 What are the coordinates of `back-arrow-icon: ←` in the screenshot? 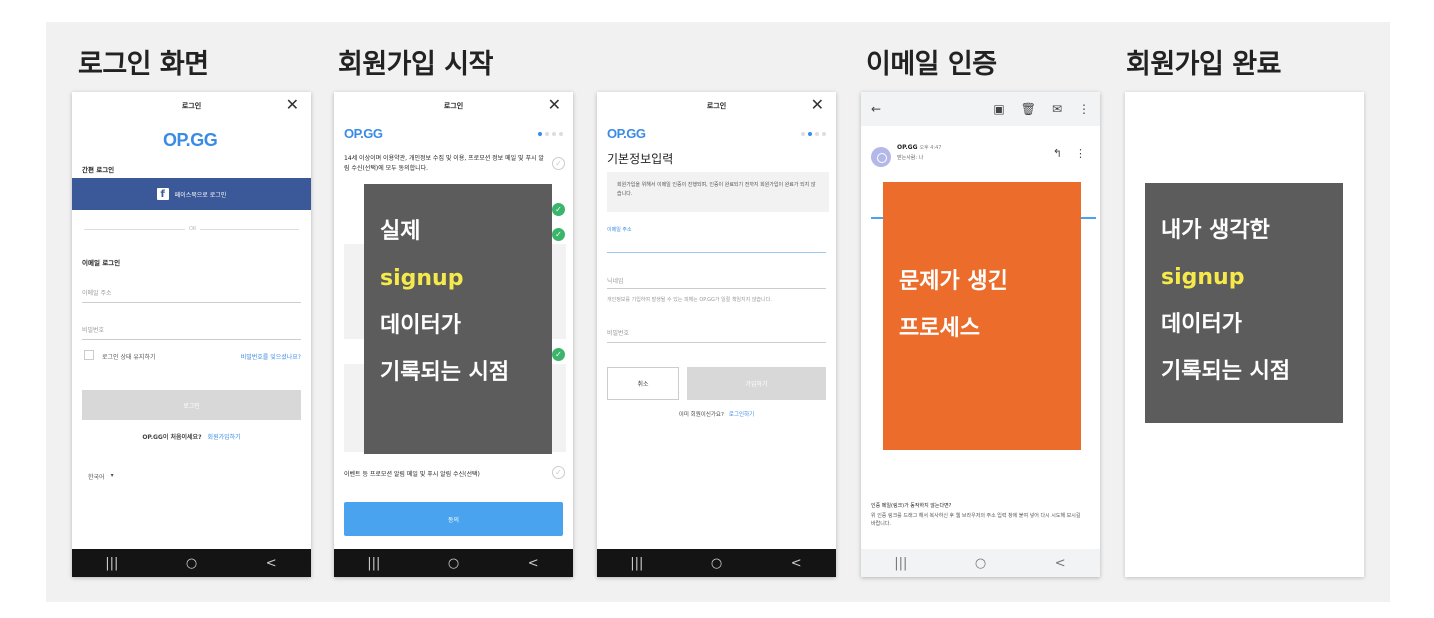 It's located at (876, 109).